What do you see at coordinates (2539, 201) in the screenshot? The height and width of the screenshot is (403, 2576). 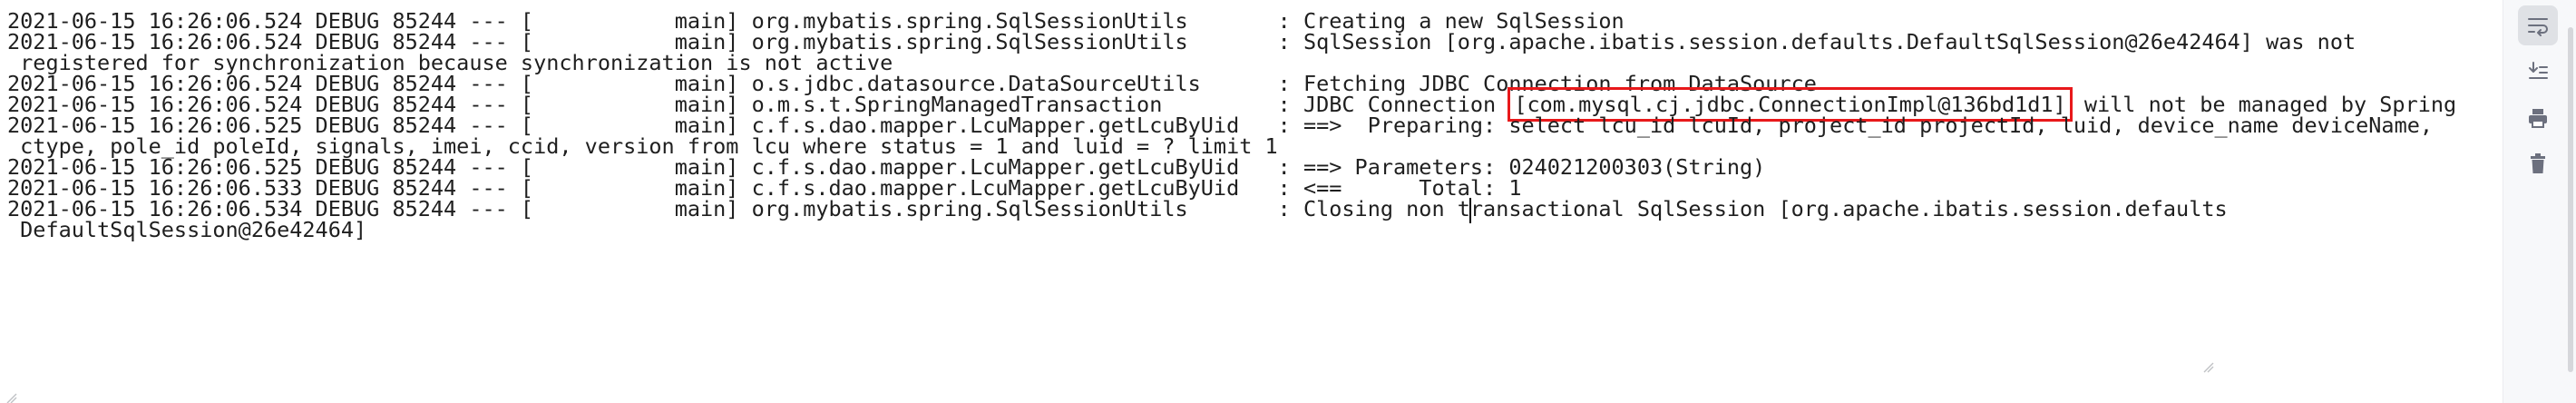 I see `console-toolbar` at bounding box center [2539, 201].